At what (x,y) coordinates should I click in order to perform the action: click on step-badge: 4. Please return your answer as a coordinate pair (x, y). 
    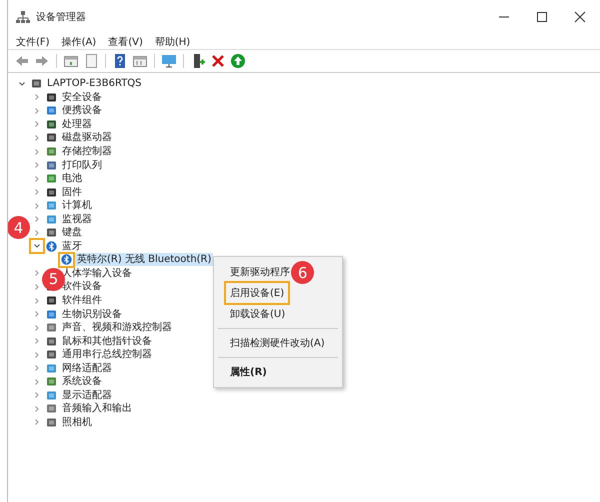
    Looking at the image, I should click on (19, 228).